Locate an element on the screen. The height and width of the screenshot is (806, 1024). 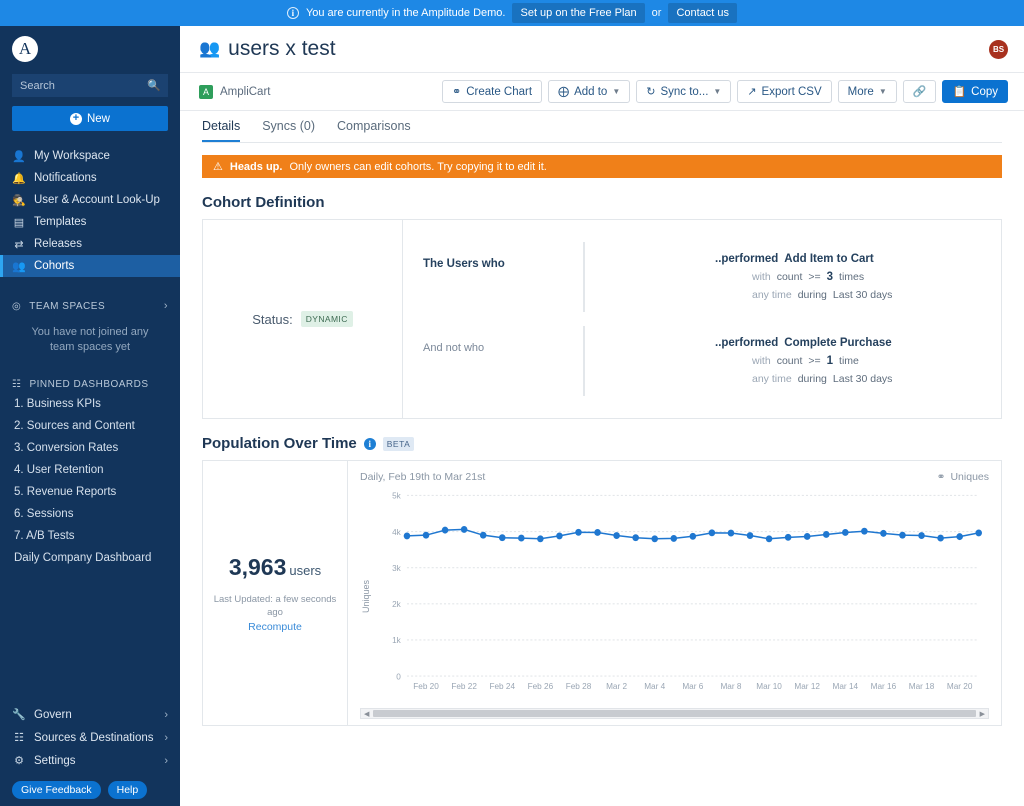
cohort-definition-title-text: Cohort Definition is located at coordinates (263, 202).